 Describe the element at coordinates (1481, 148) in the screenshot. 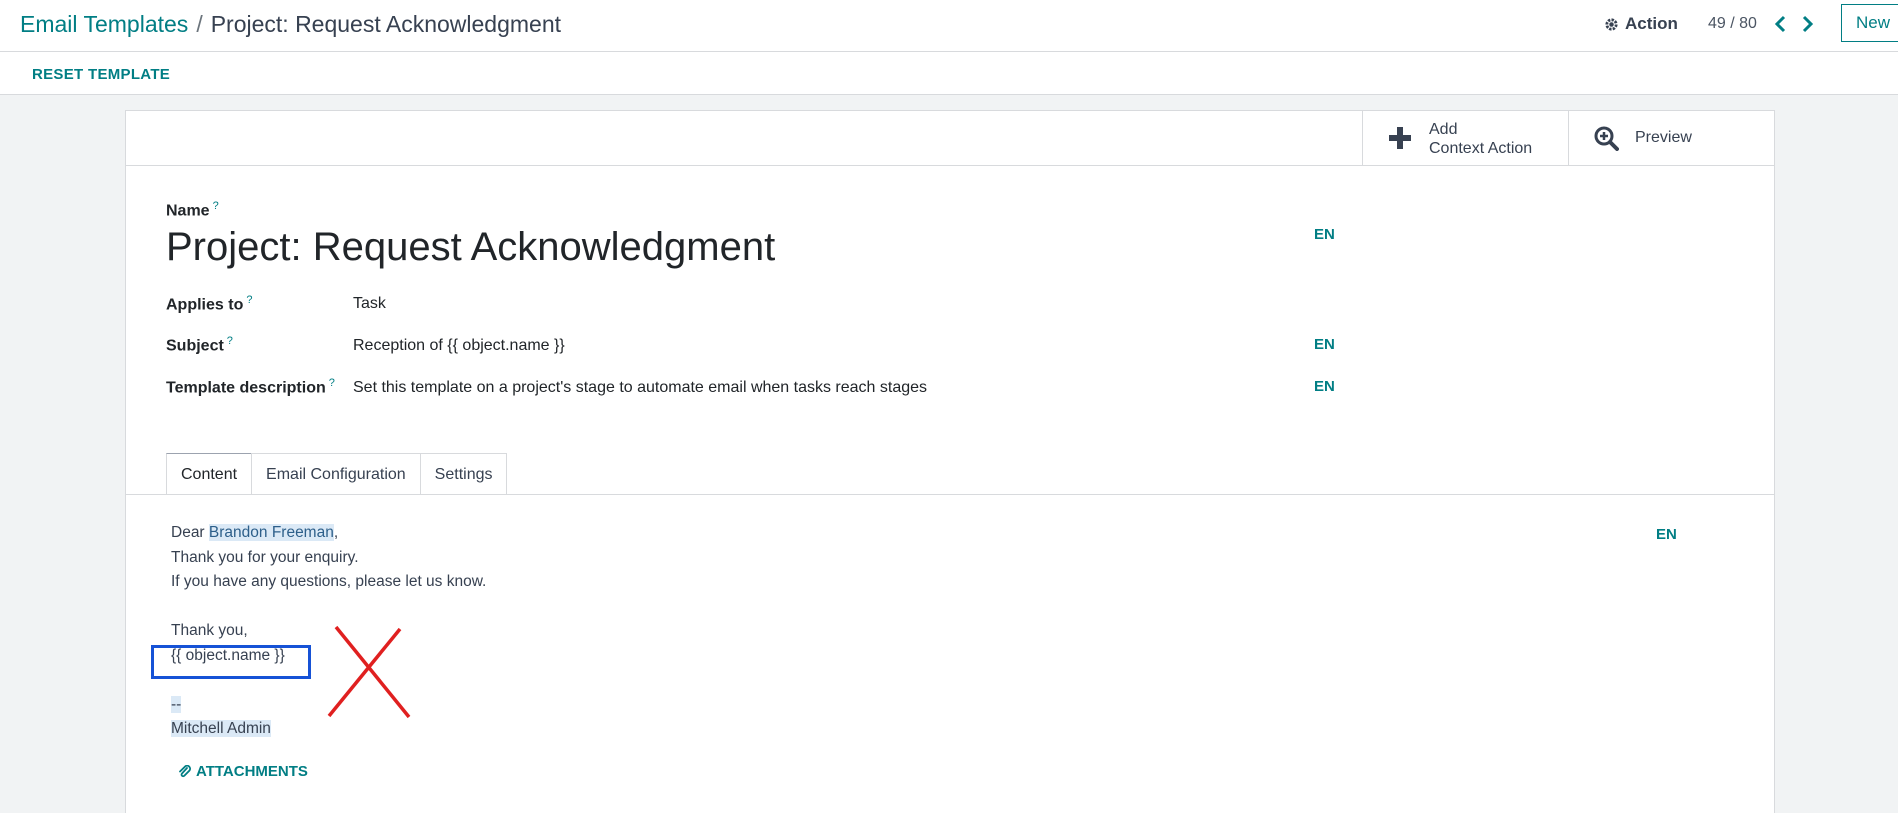

I see `add-label-line2: Context Action` at that location.